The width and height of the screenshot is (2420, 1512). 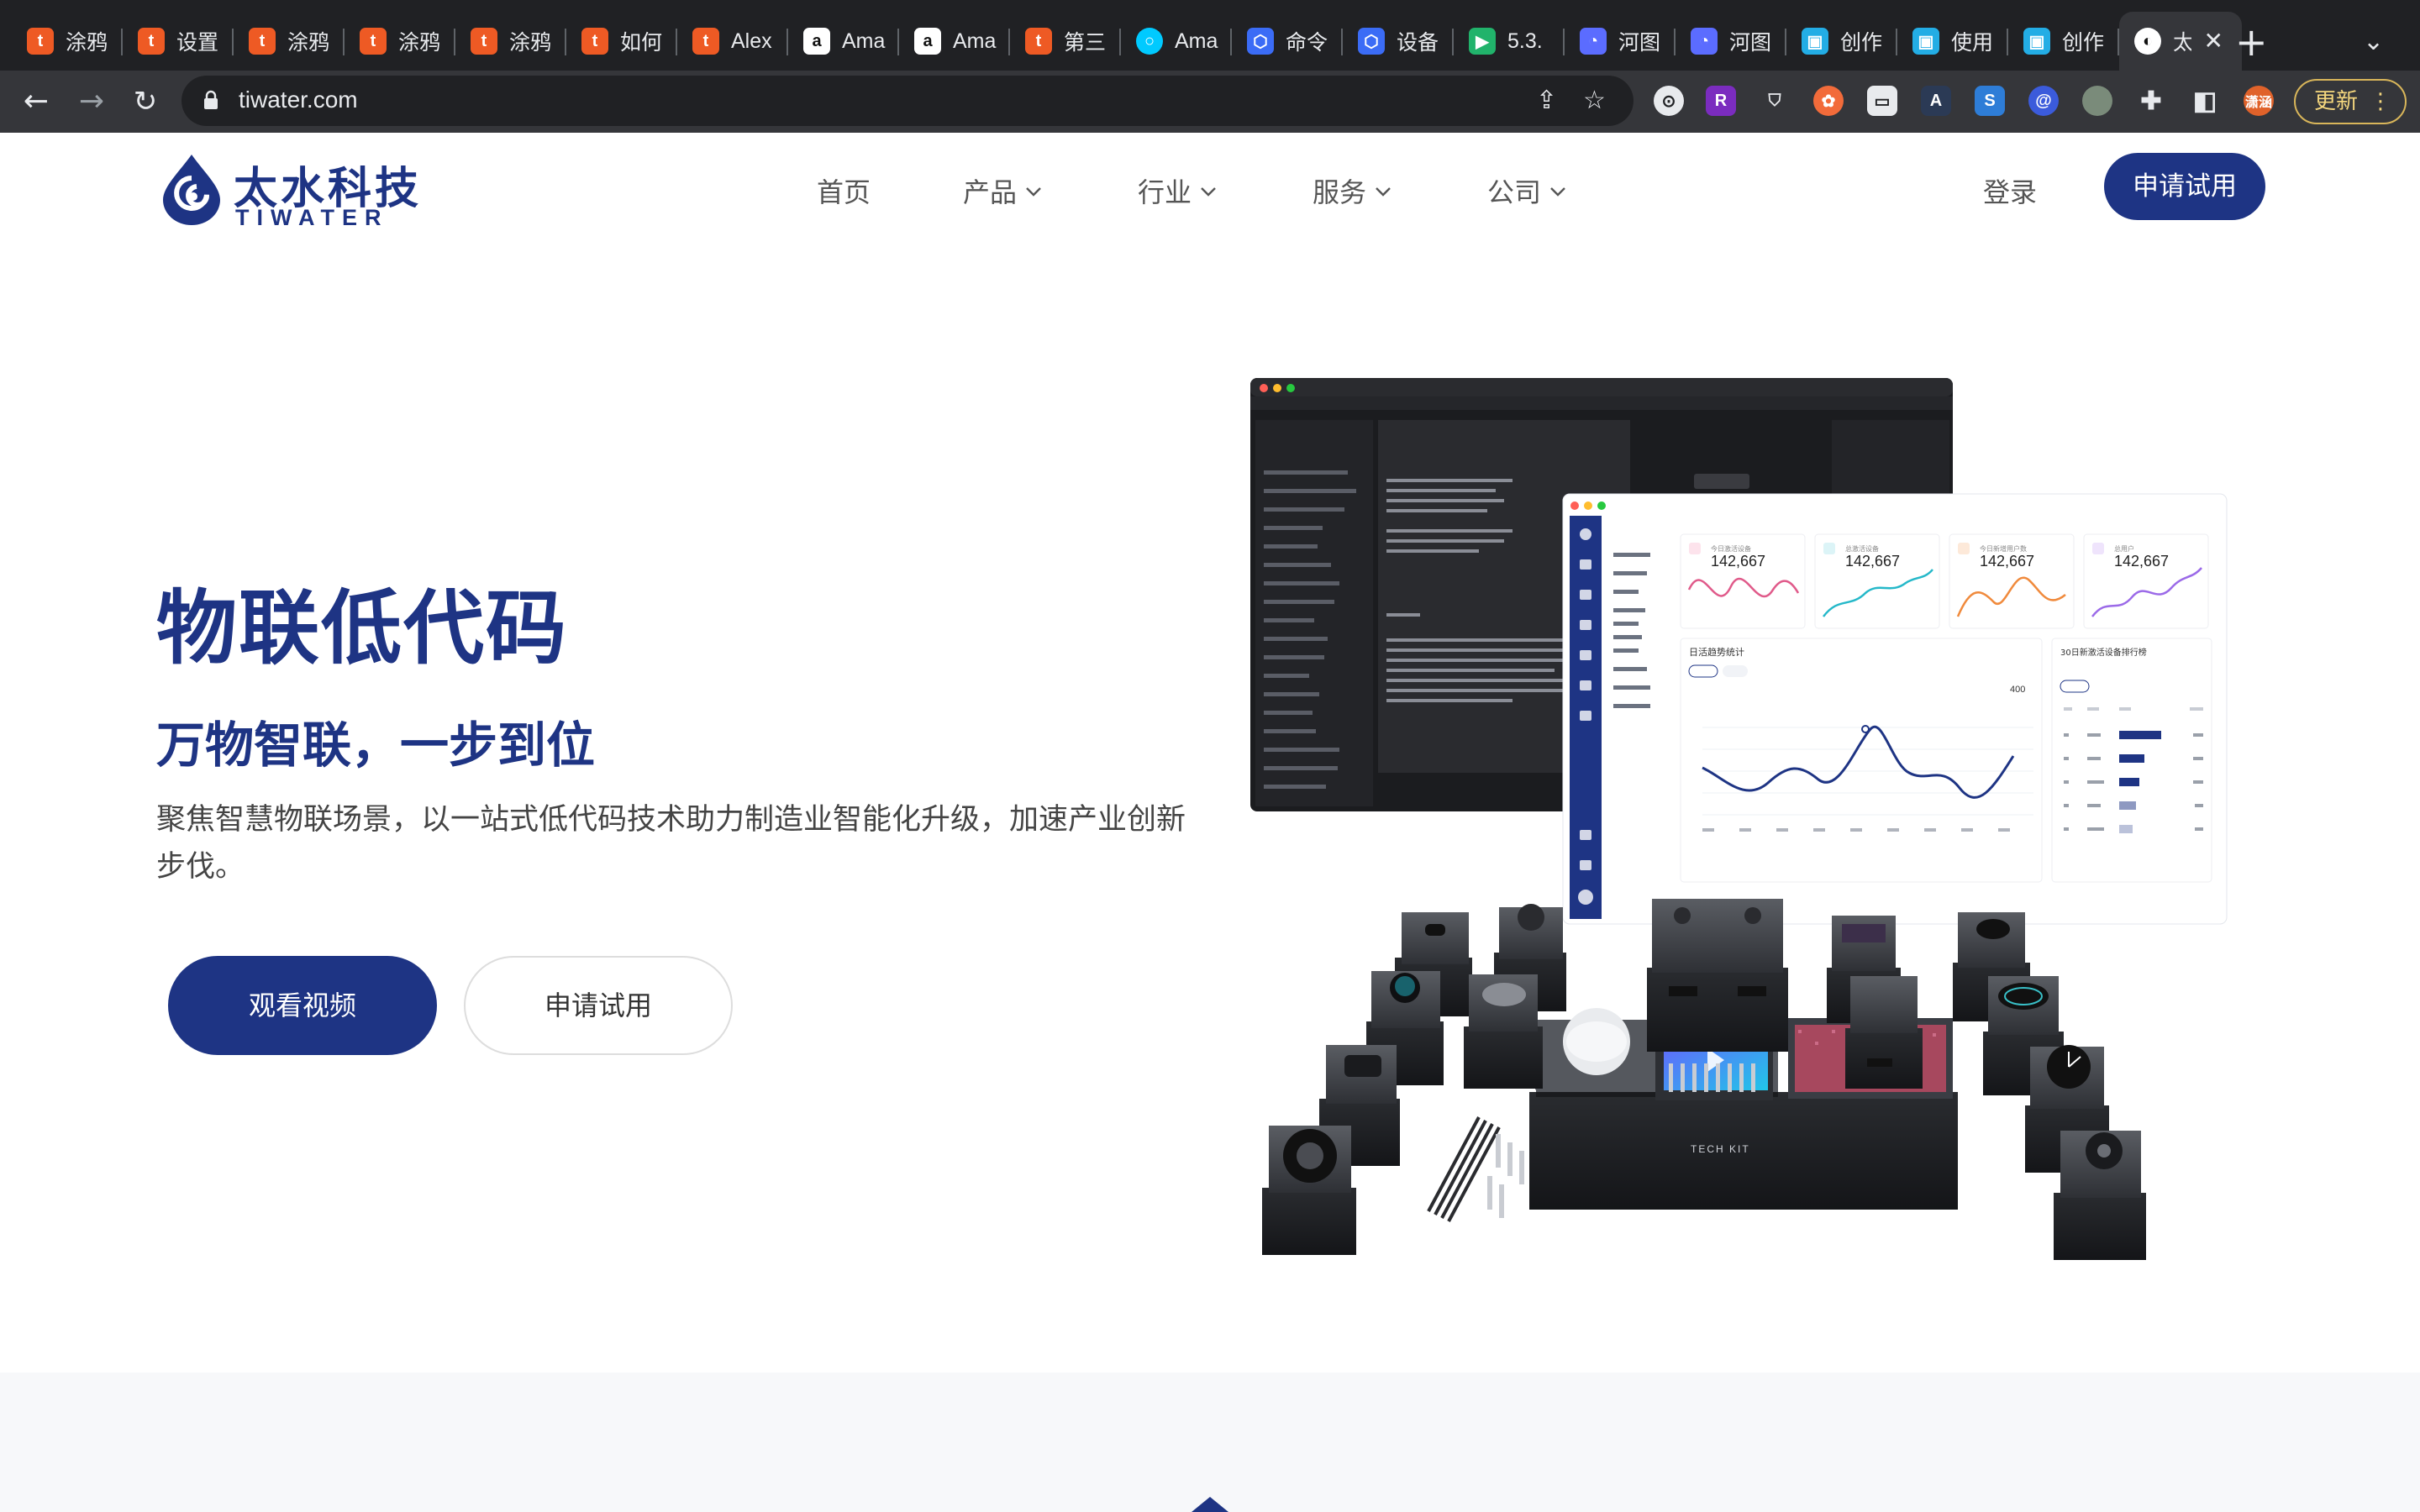 I want to click on browser-tab: t Alex, so click(x=733, y=41).